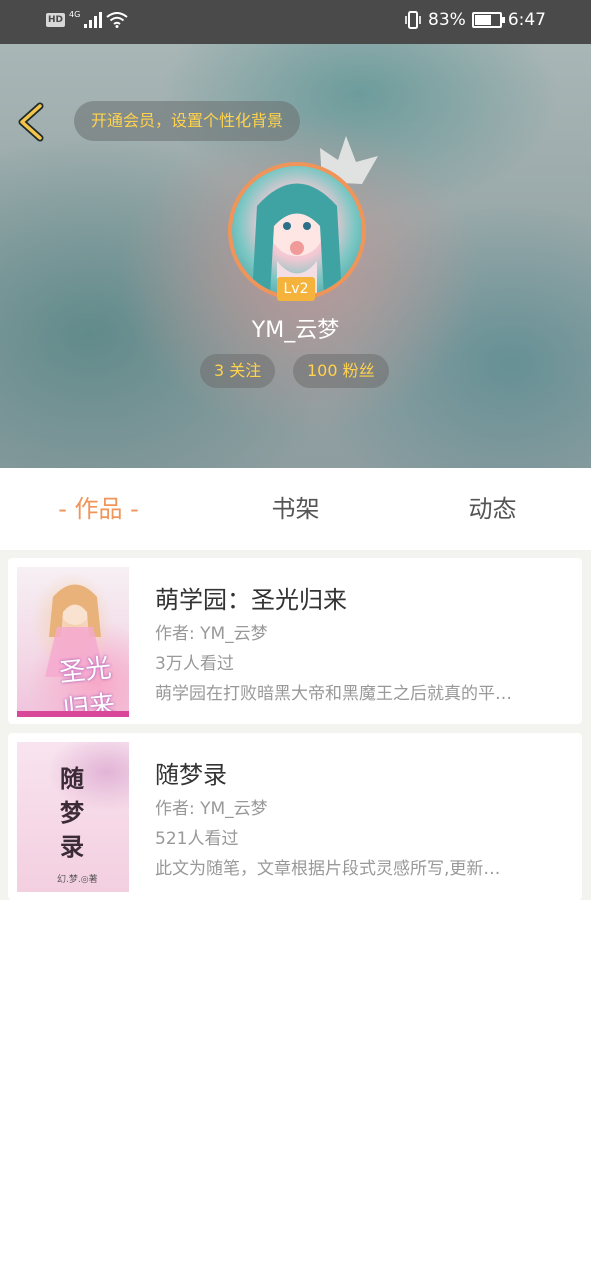 The height and width of the screenshot is (1280, 591). I want to click on book-cover: 随梦录 幻.梦.◎著, so click(73, 817).